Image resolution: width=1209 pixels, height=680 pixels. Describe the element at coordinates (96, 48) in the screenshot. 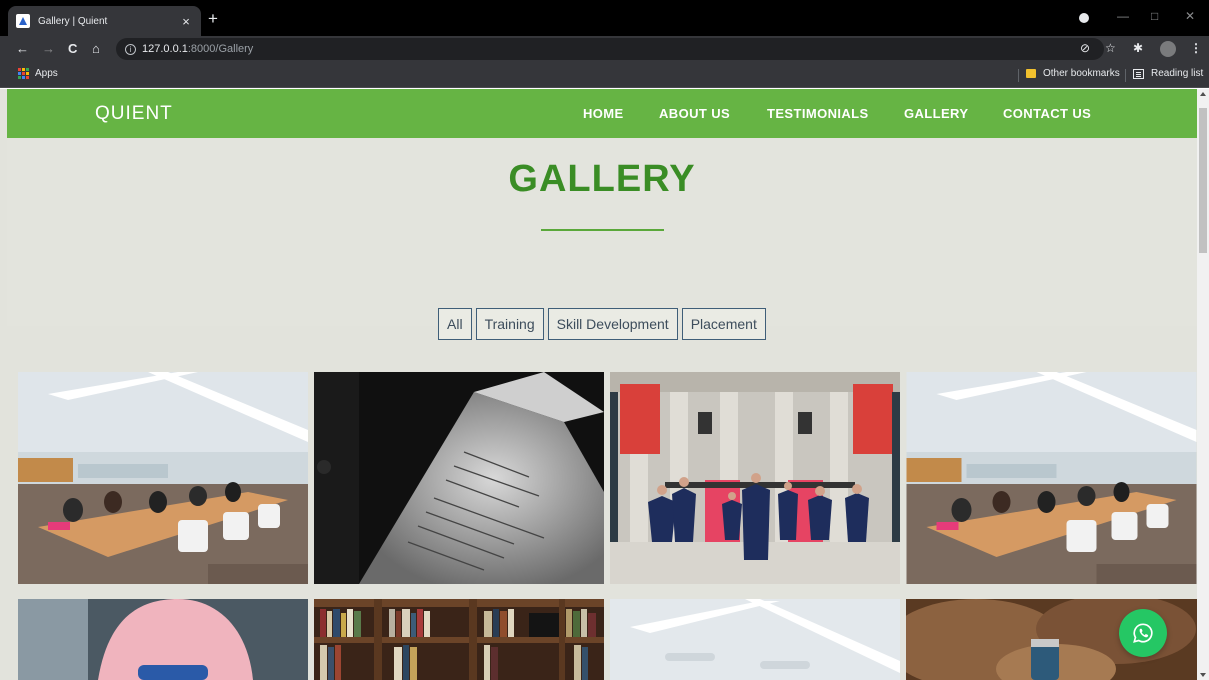

I see `home-icon: ⌂` at that location.